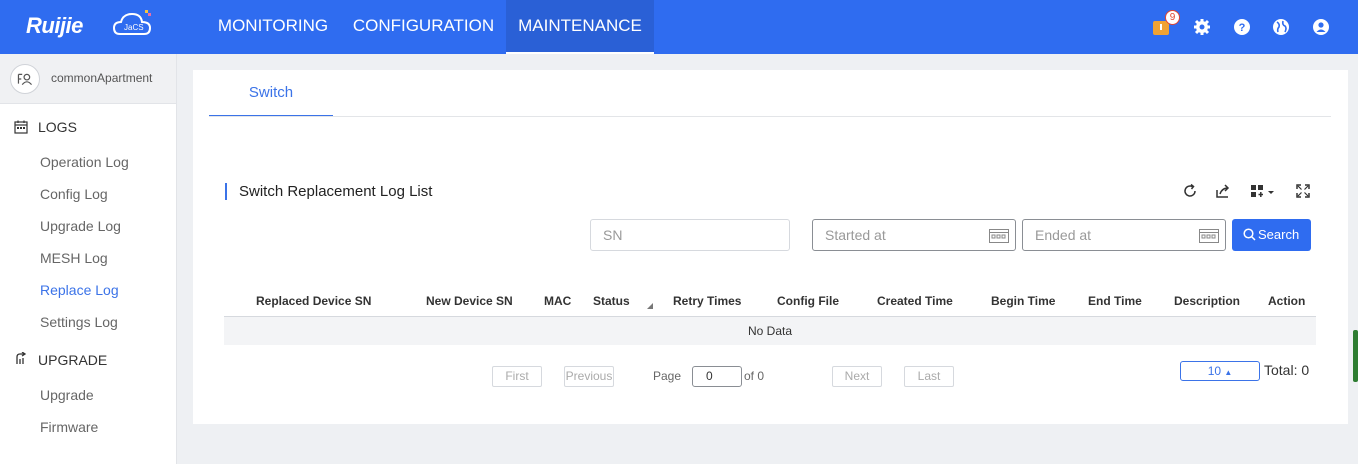 Image resolution: width=1358 pixels, height=464 pixels. I want to click on start-date-placeholder: Started at, so click(855, 235).